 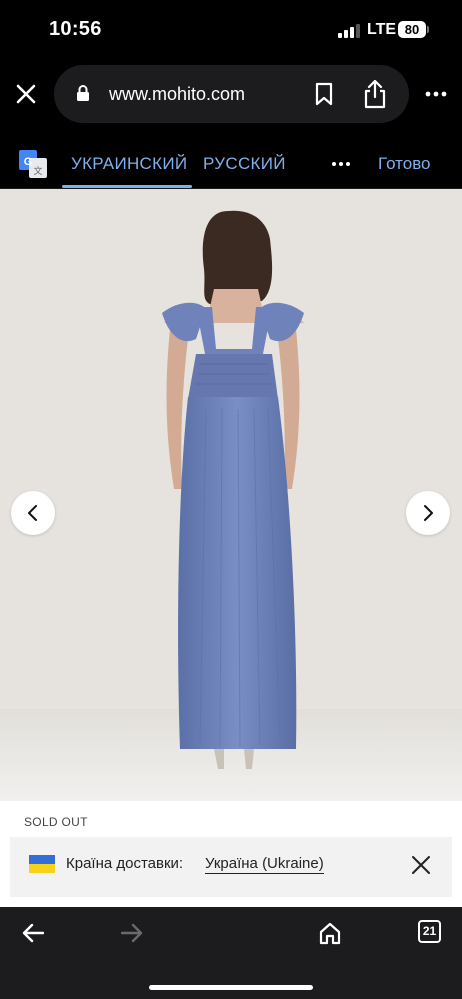 What do you see at coordinates (33, 933) in the screenshot?
I see `back-arrow-icon` at bounding box center [33, 933].